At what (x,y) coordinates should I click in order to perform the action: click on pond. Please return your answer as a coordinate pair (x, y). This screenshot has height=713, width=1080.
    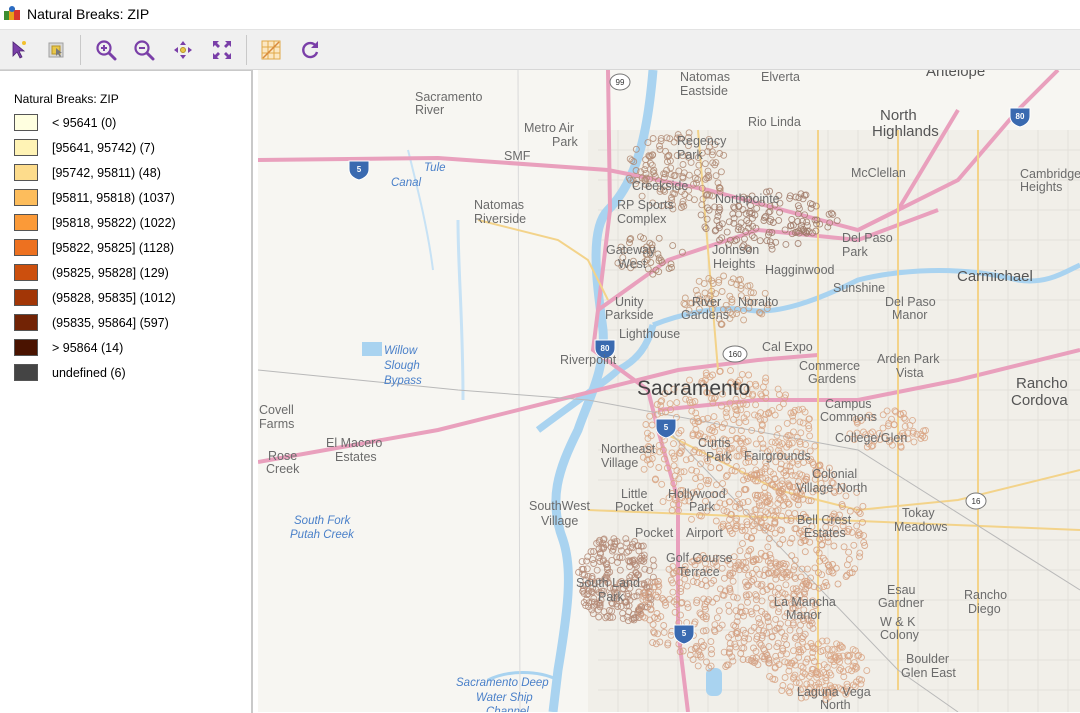
    Looking at the image, I should click on (372, 349).